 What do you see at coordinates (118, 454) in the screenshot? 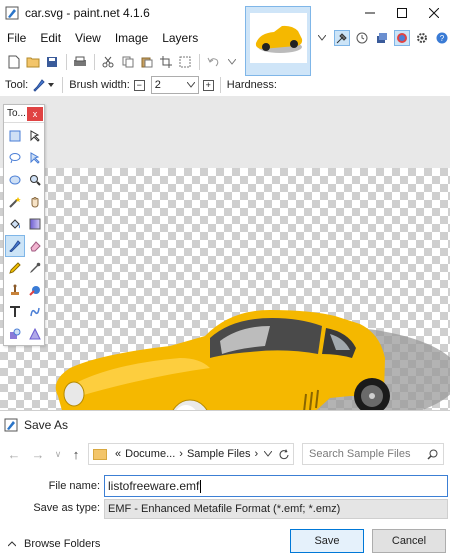
I see `breadcrumb-prefix: «` at bounding box center [118, 454].